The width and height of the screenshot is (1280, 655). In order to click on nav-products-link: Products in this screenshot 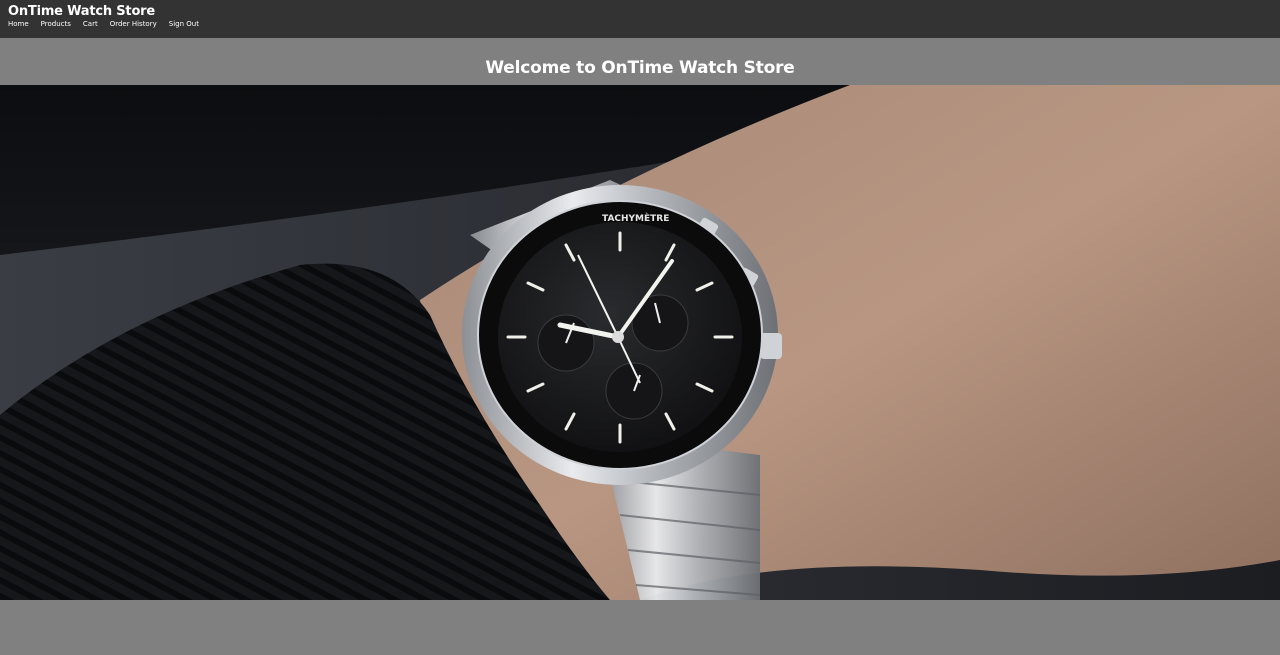, I will do `click(56, 24)`.